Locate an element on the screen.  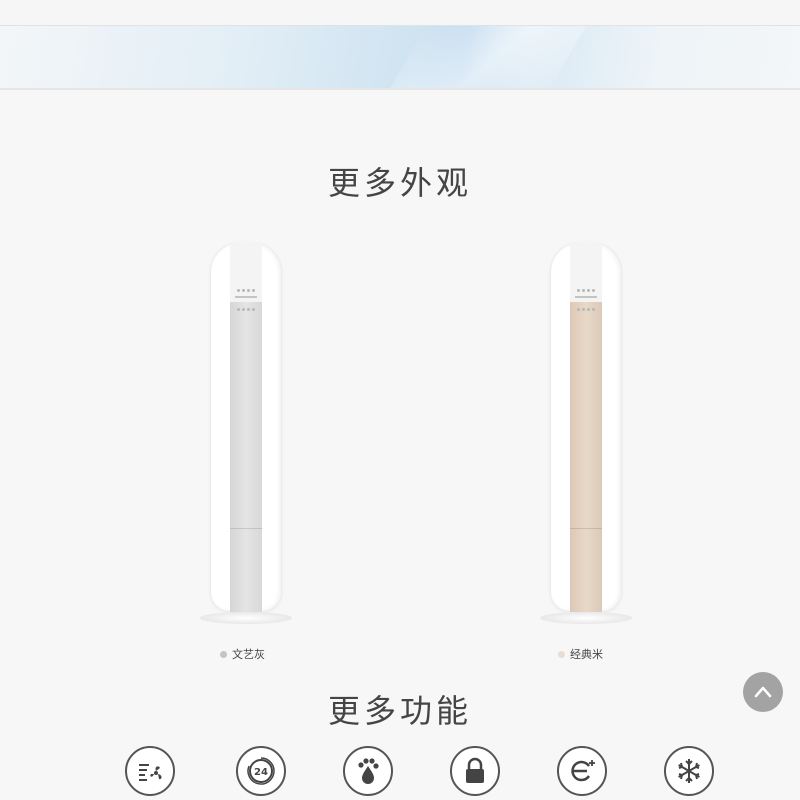
svg-text: 24 is located at coordinates (261, 772).